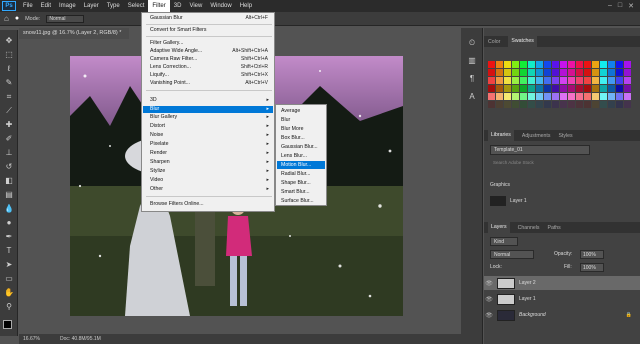 The width and height of the screenshot is (640, 344). Describe the element at coordinates (472, 61) in the screenshot. I see `properties-panel-icon: ▥` at that location.